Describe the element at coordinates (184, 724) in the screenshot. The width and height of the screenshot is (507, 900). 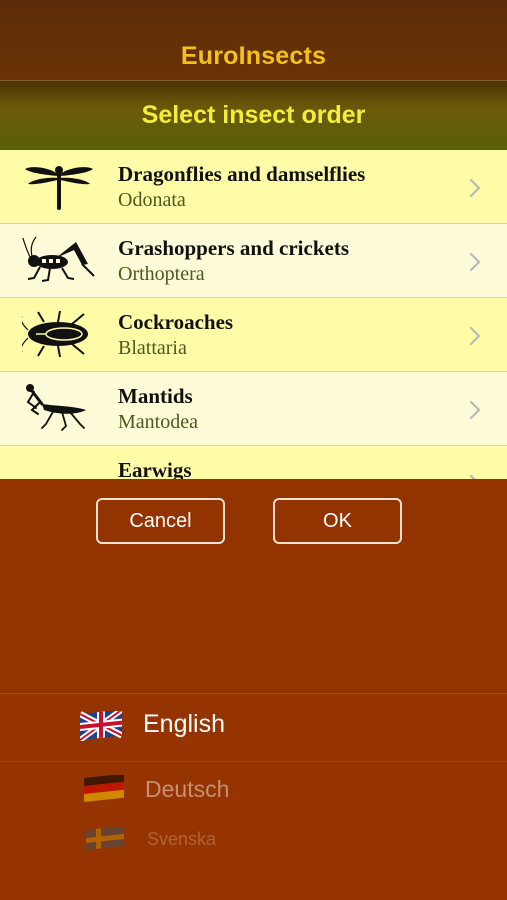
I see `language-label: English` at that location.